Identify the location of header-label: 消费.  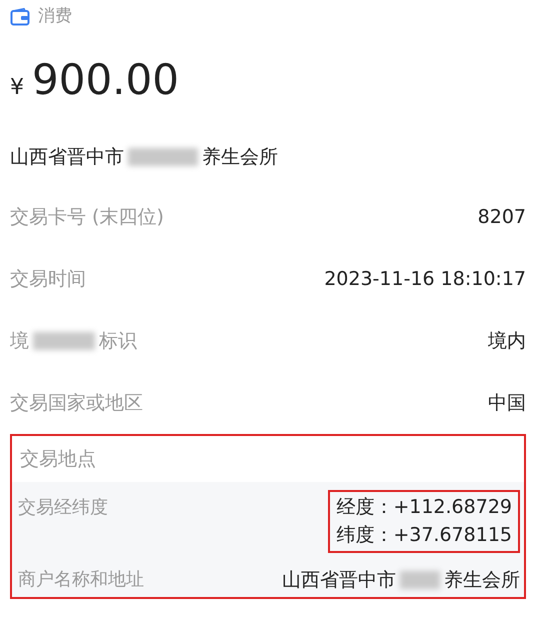
(55, 16).